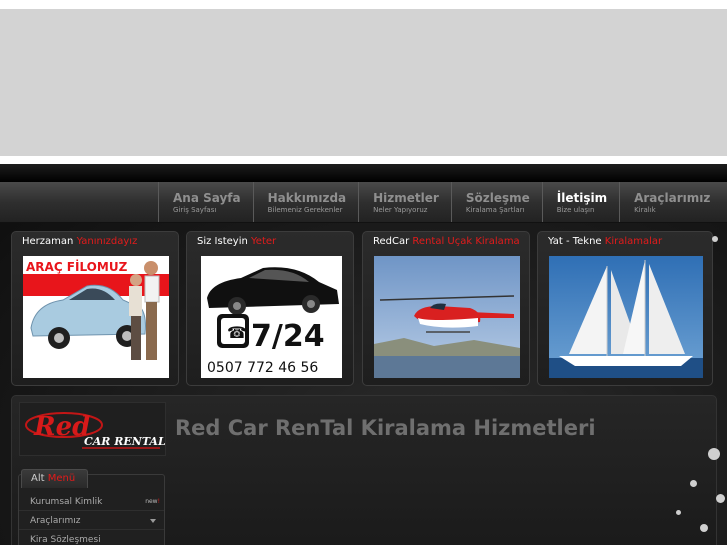  I want to click on box-title: Siz Isteyin Yeter, so click(236, 241).